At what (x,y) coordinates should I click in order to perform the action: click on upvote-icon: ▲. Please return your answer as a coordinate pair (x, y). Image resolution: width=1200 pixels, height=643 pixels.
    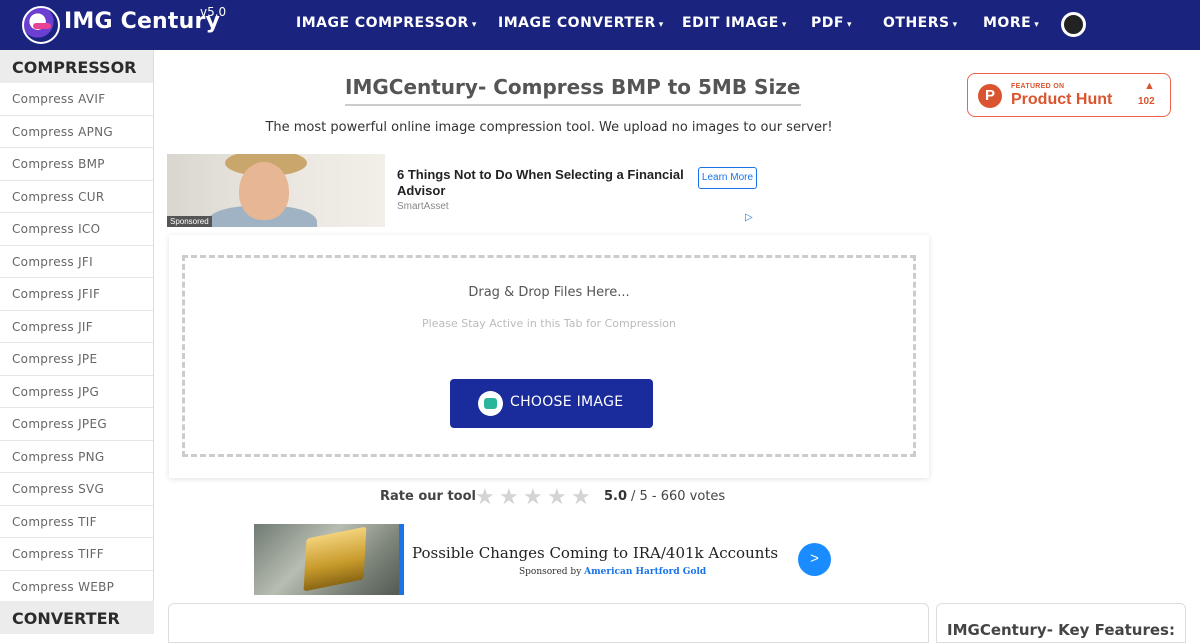
    Looking at the image, I should click on (1149, 86).